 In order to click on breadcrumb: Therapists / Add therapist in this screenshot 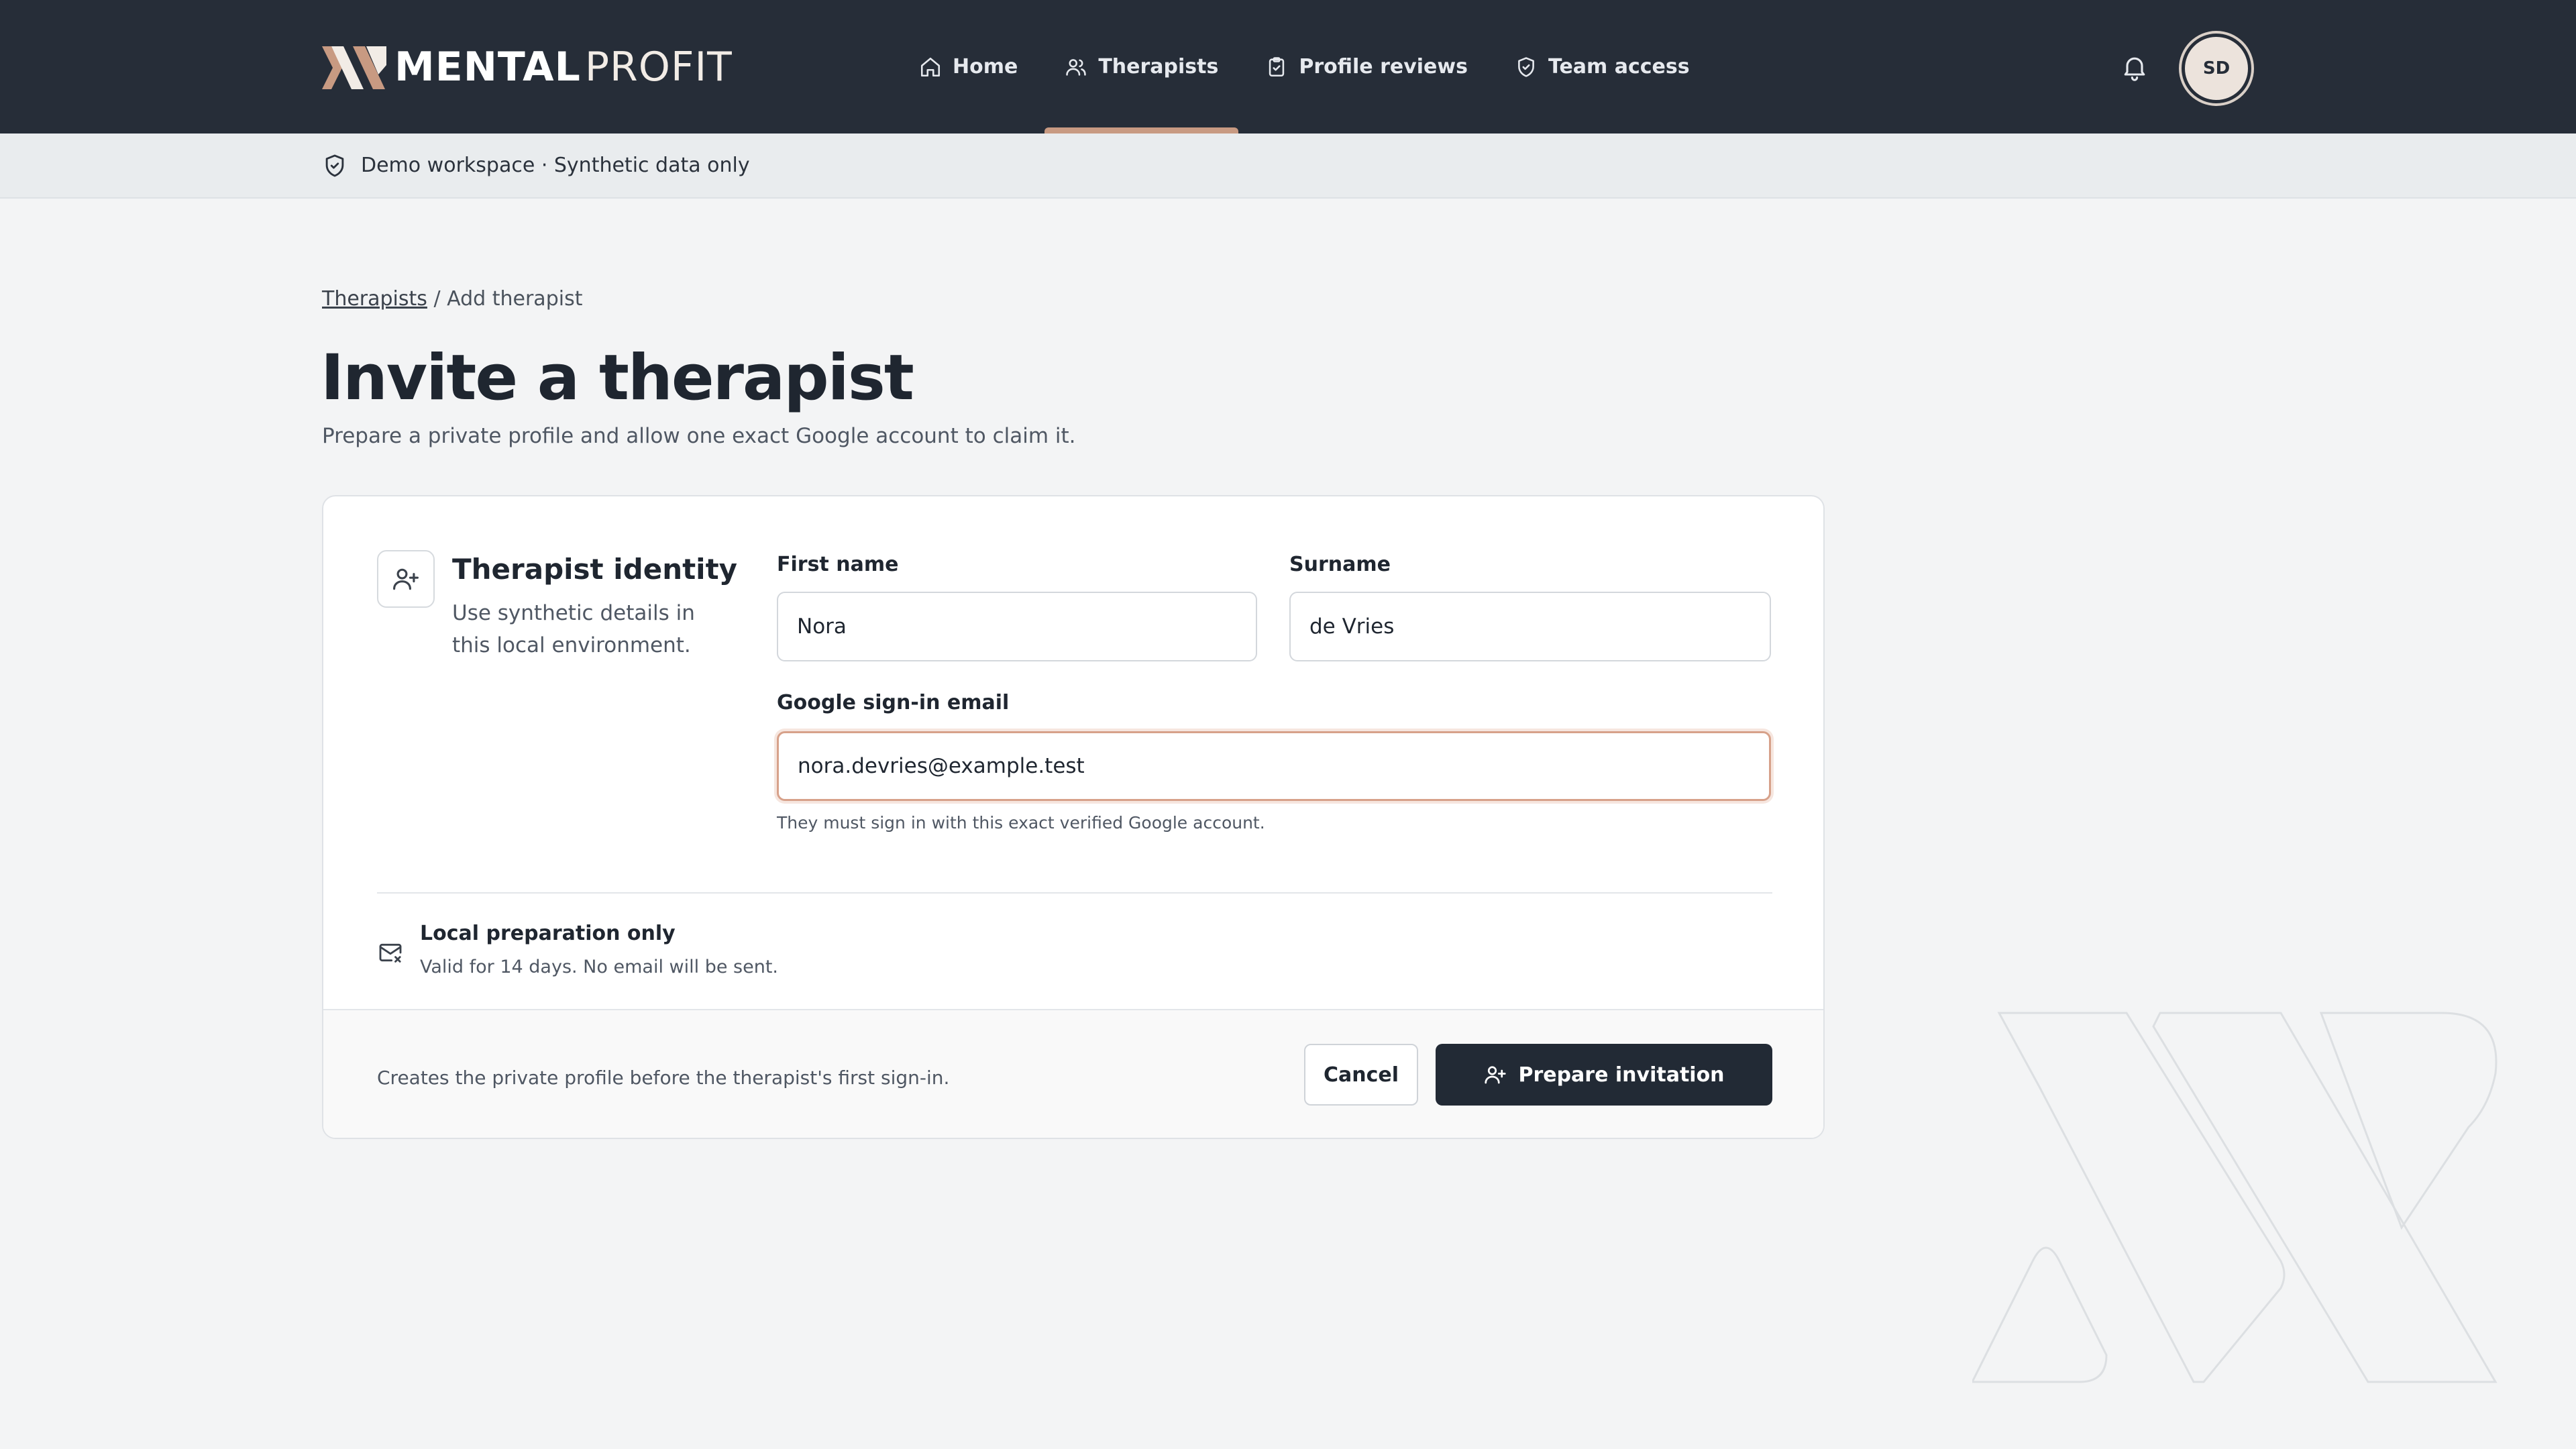, I will do `click(452, 299)`.